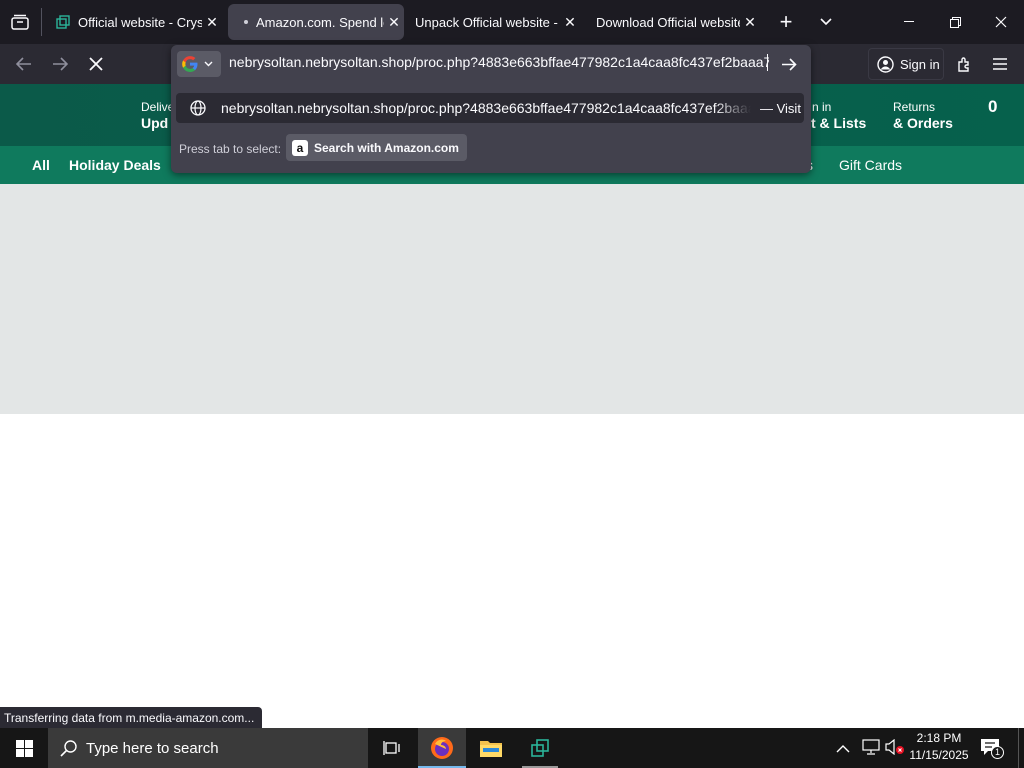  What do you see at coordinates (923, 123) in the screenshot?
I see `returns-orders-link: & Orders` at bounding box center [923, 123].